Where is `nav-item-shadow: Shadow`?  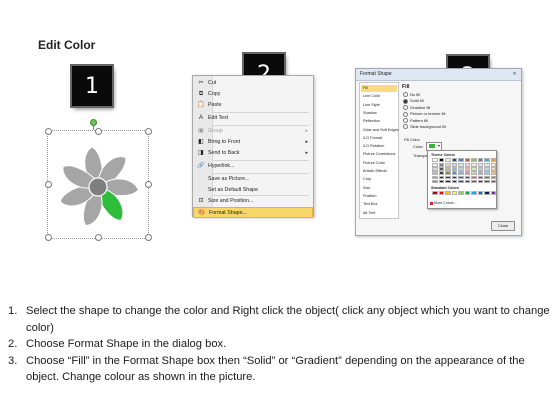 nav-item-shadow: Shadow is located at coordinates (379, 113).